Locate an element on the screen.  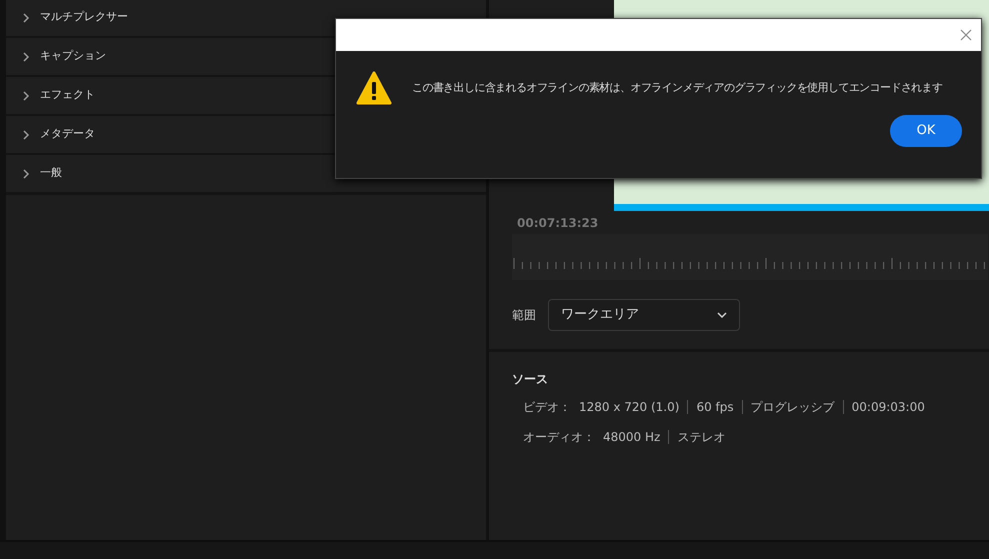
range-label: 範囲 is located at coordinates (524, 315).